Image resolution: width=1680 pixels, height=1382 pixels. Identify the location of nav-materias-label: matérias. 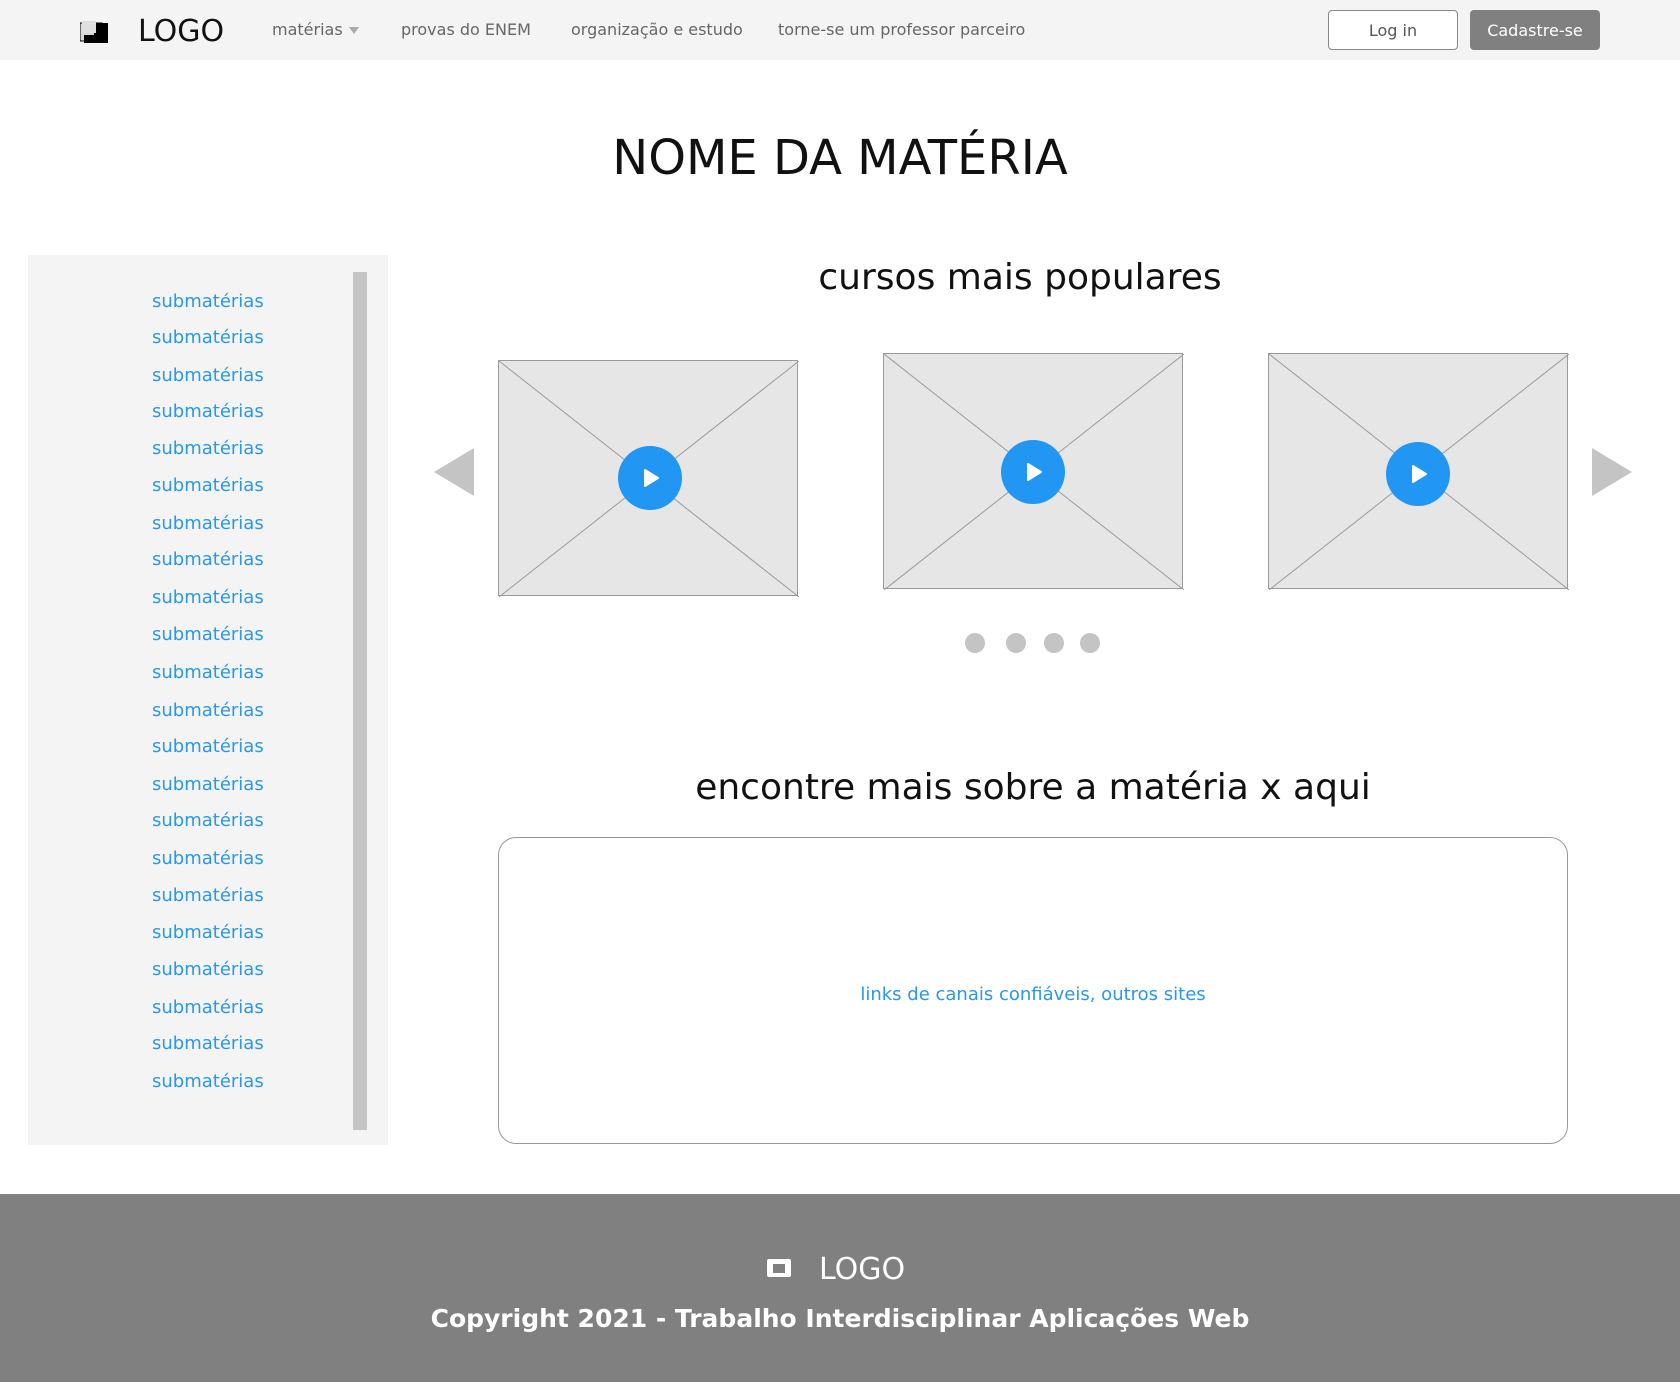
(307, 29).